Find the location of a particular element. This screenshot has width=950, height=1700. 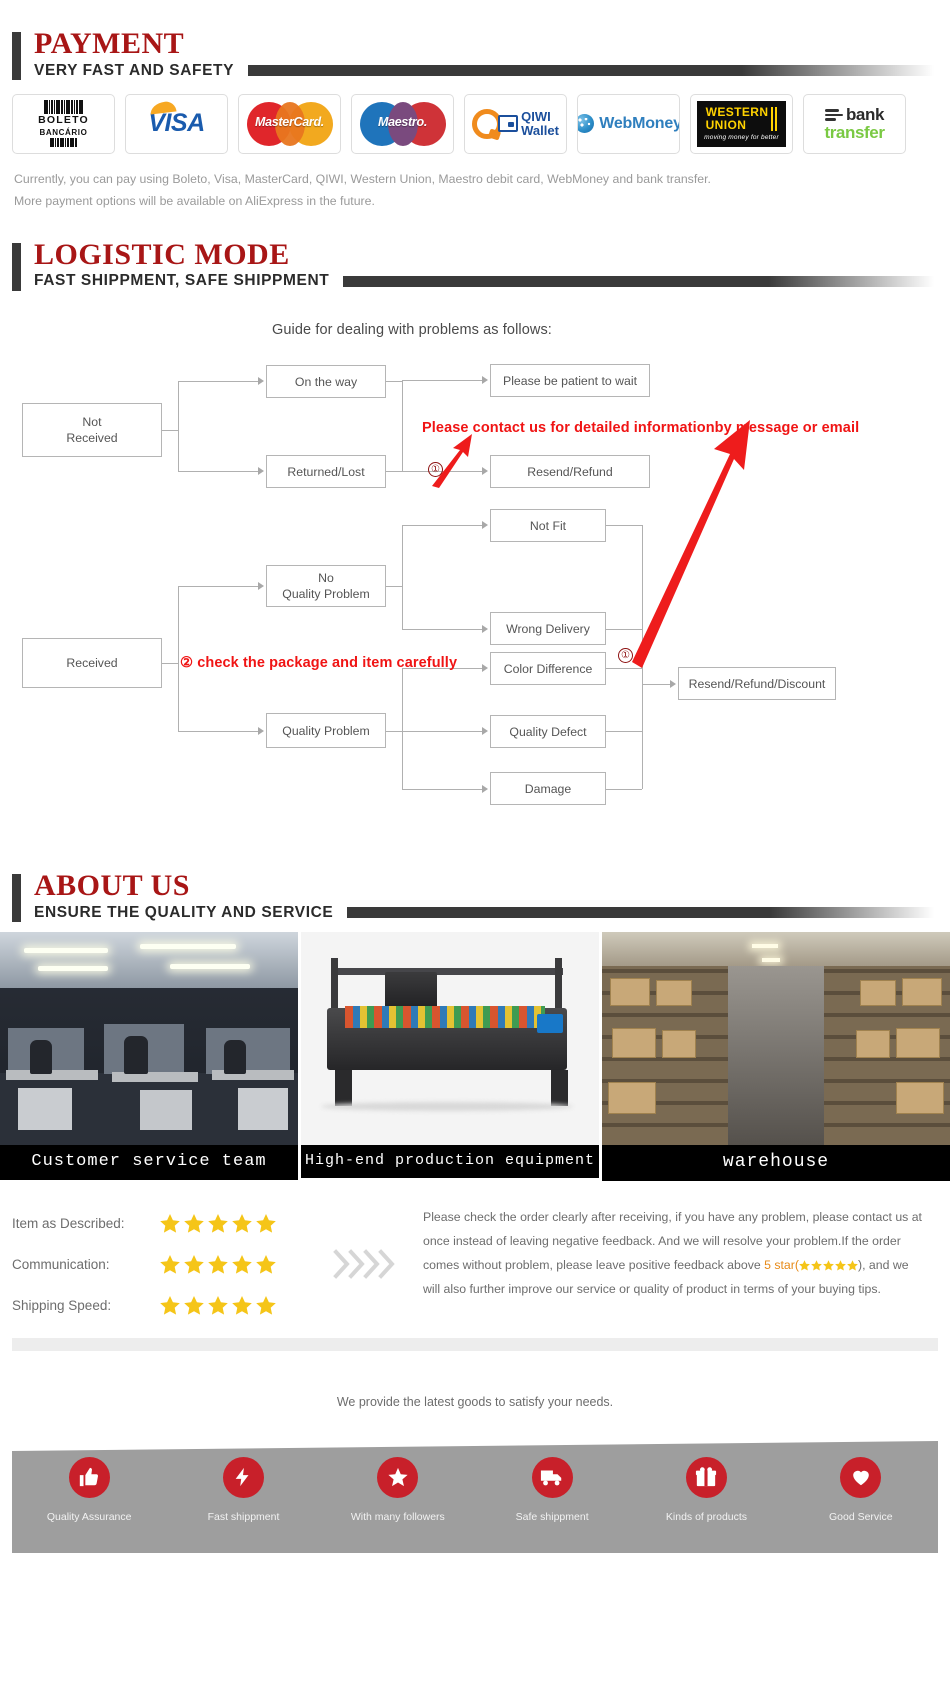

about-section-header: ABOUT US ENSURE THE QUALITY AND SERVICE is located at coordinates (475, 896).